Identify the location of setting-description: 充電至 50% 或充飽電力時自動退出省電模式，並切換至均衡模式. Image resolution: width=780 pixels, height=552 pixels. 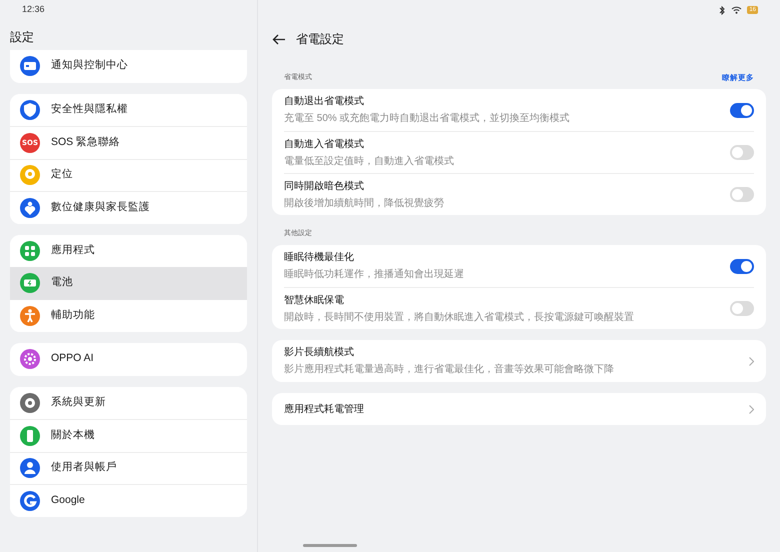
(427, 119).